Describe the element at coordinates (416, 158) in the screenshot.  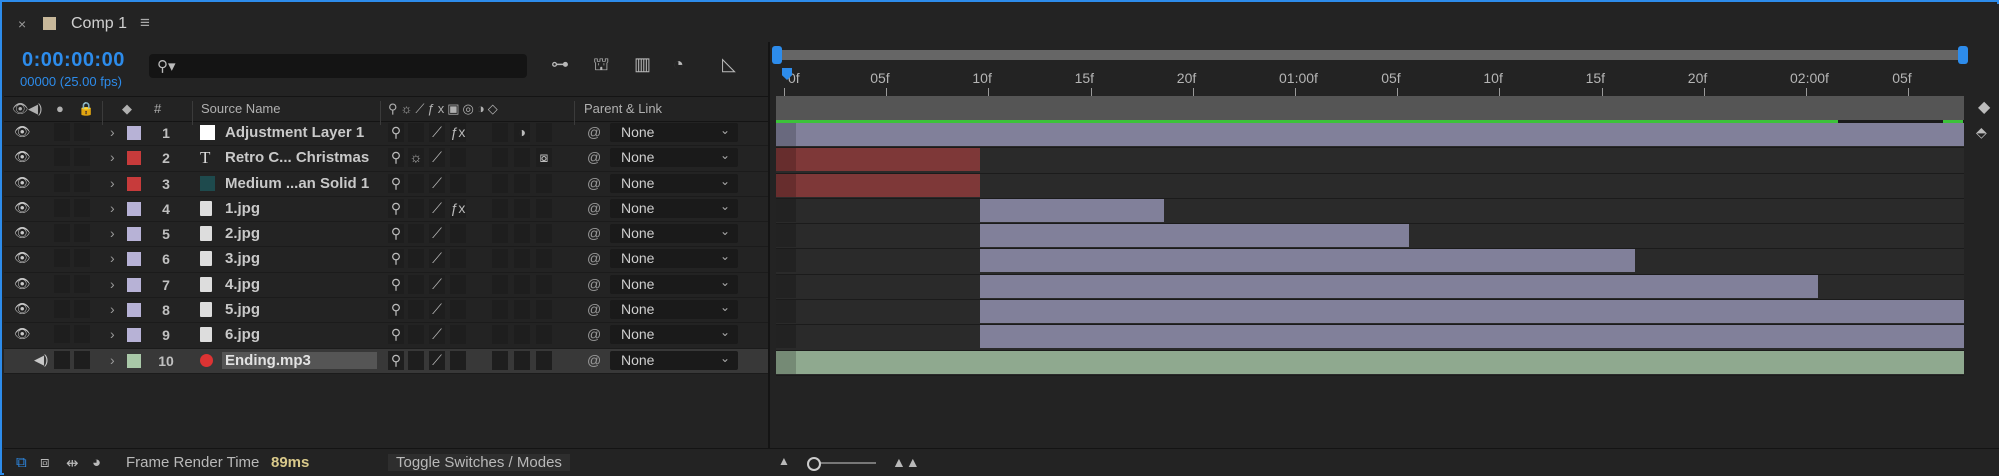
I see `collapse-switch: ☼` at that location.